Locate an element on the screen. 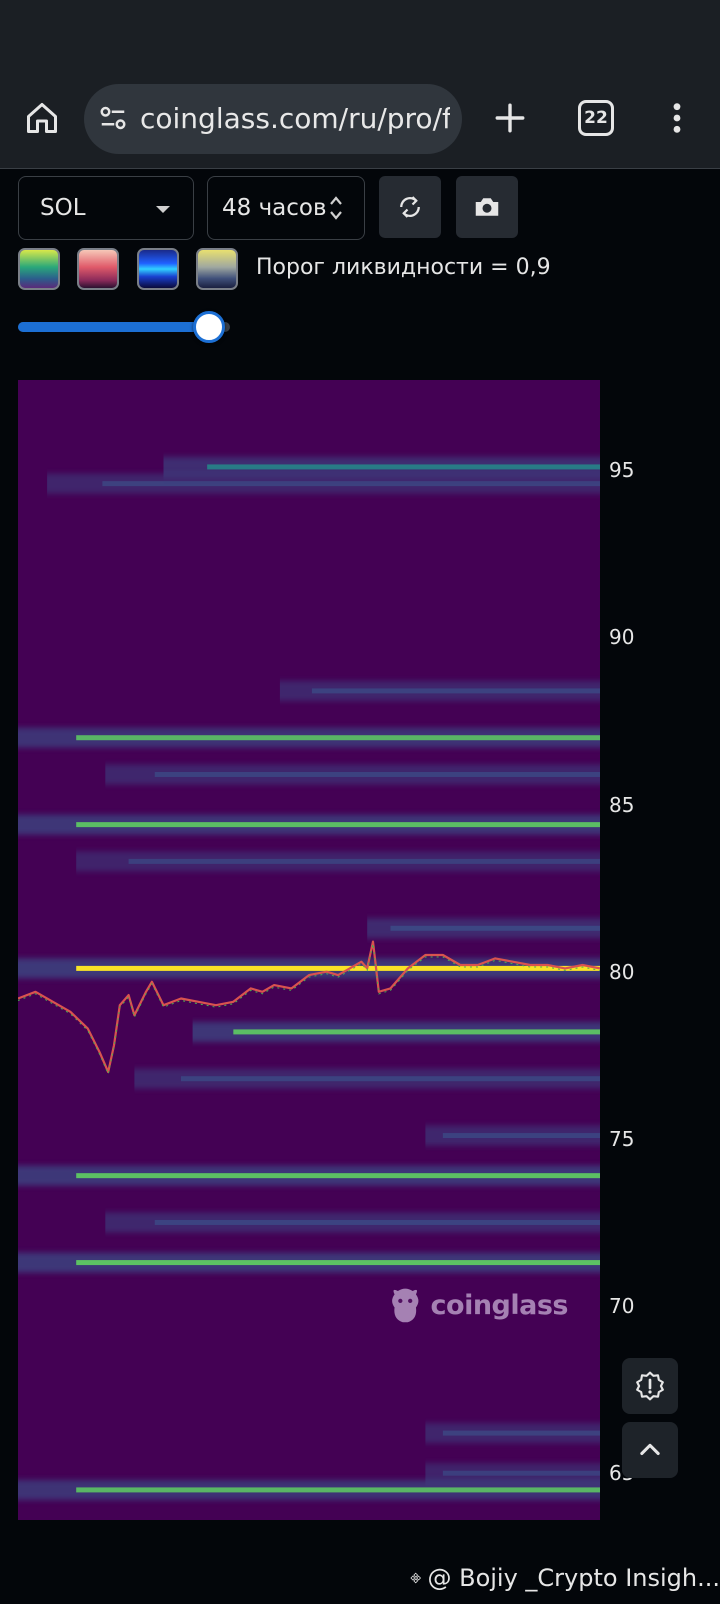 The image size is (720, 1604). watermark-text: coinglass is located at coordinates (499, 1305).